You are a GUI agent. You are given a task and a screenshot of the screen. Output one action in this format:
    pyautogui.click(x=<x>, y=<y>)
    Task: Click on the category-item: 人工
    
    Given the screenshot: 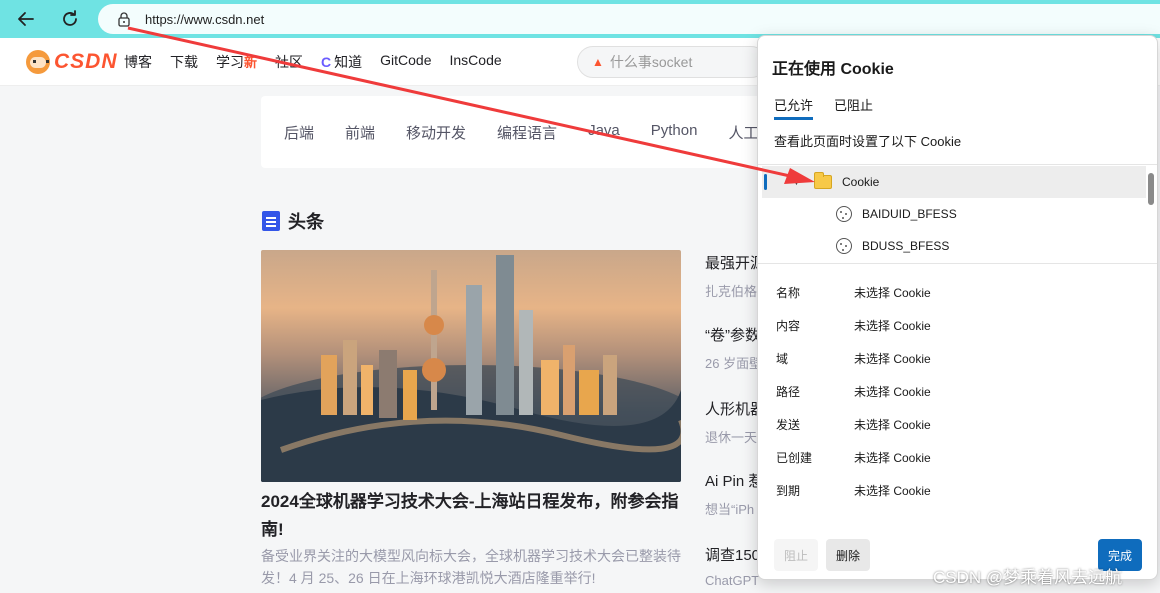 What is the action you would take?
    pyautogui.click(x=743, y=132)
    